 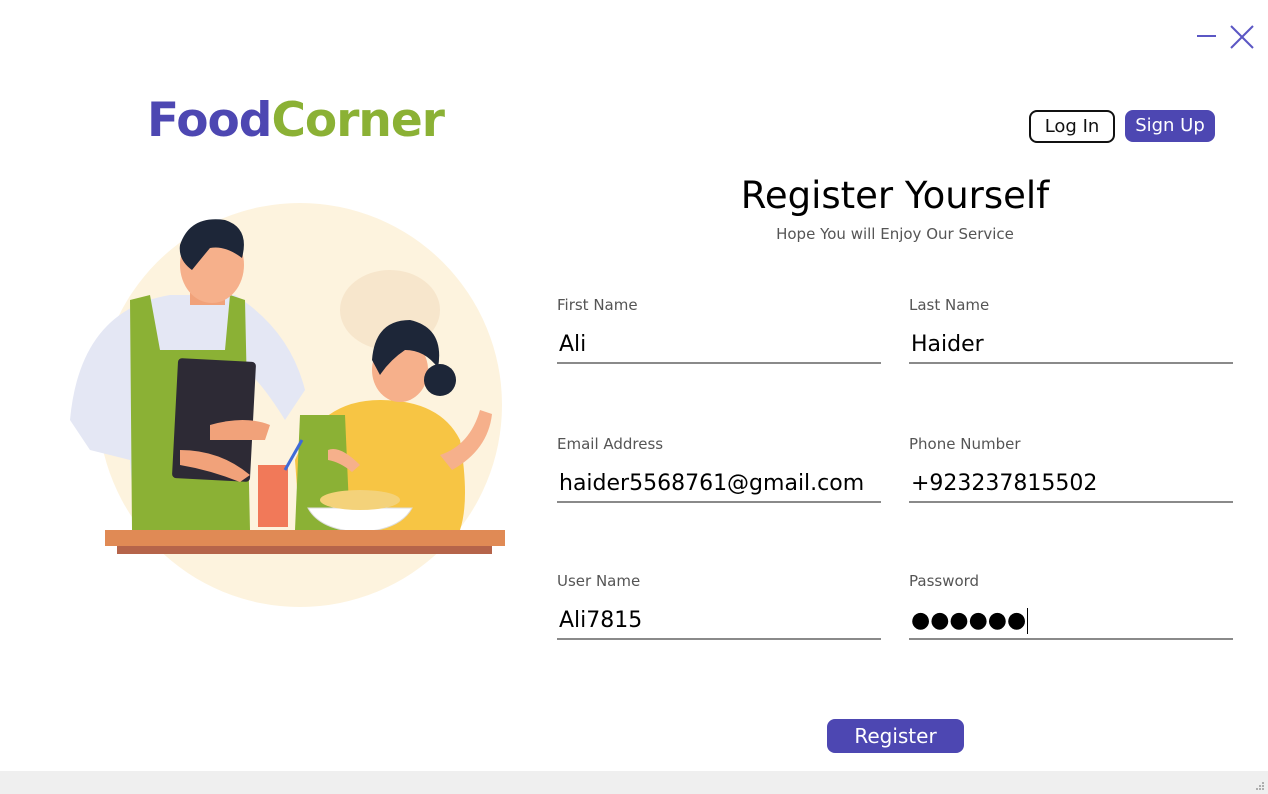 I want to click on close-icon, so click(x=1242, y=37).